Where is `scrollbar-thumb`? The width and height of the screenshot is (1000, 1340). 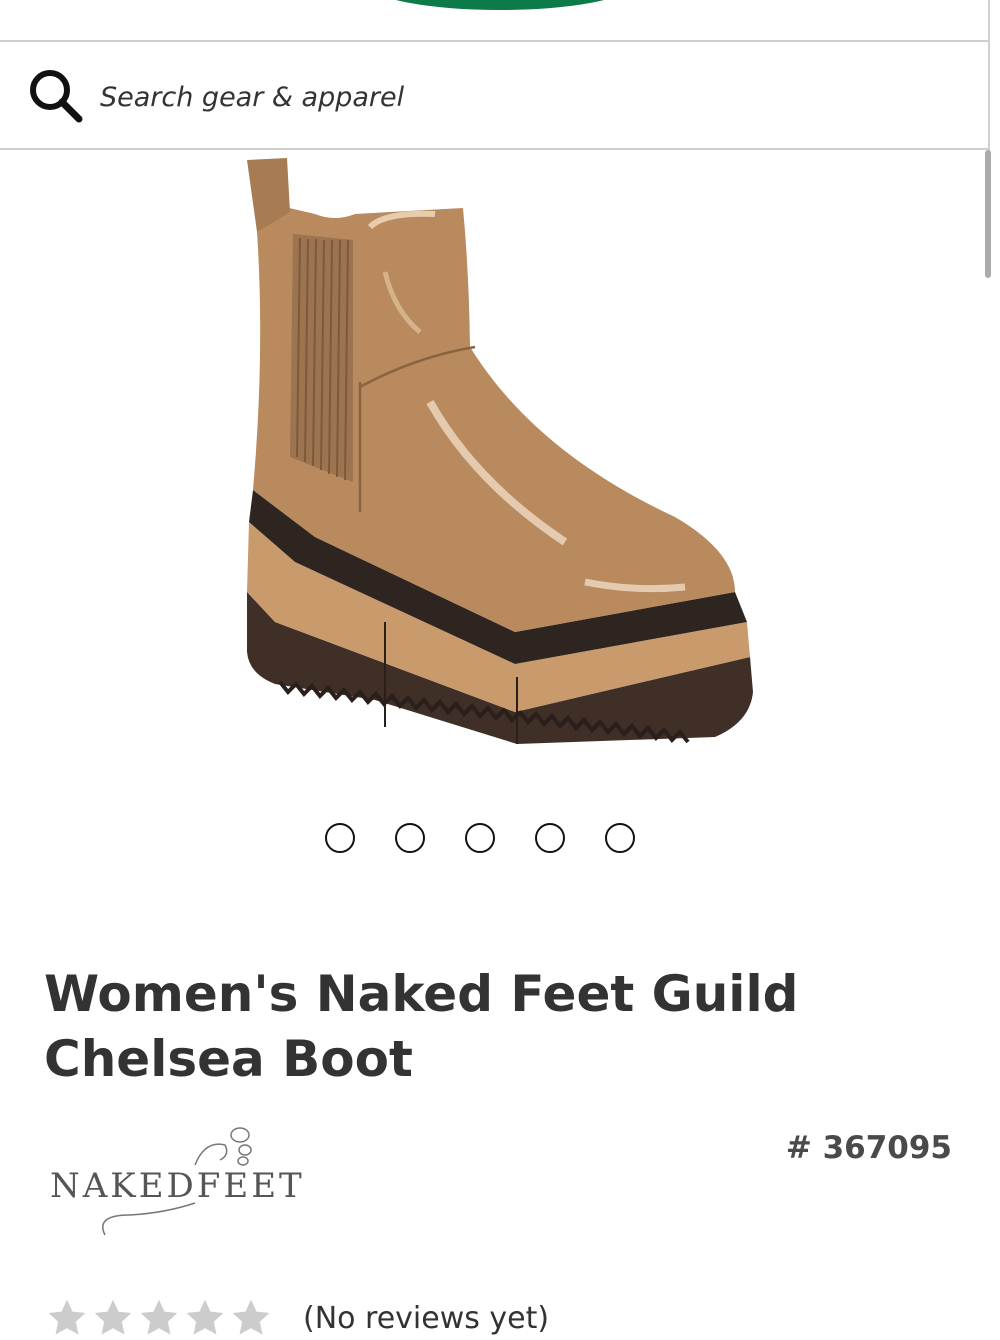 scrollbar-thumb is located at coordinates (988, 214).